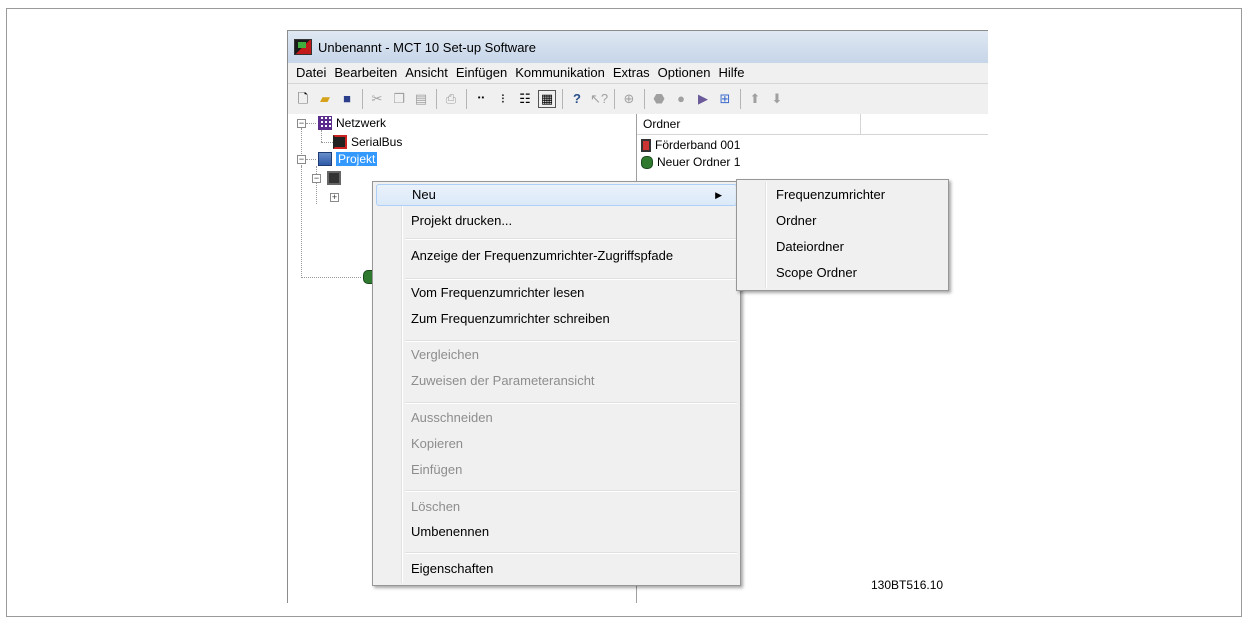  What do you see at coordinates (599, 99) in the screenshot?
I see `context-help-icon: ↖?` at bounding box center [599, 99].